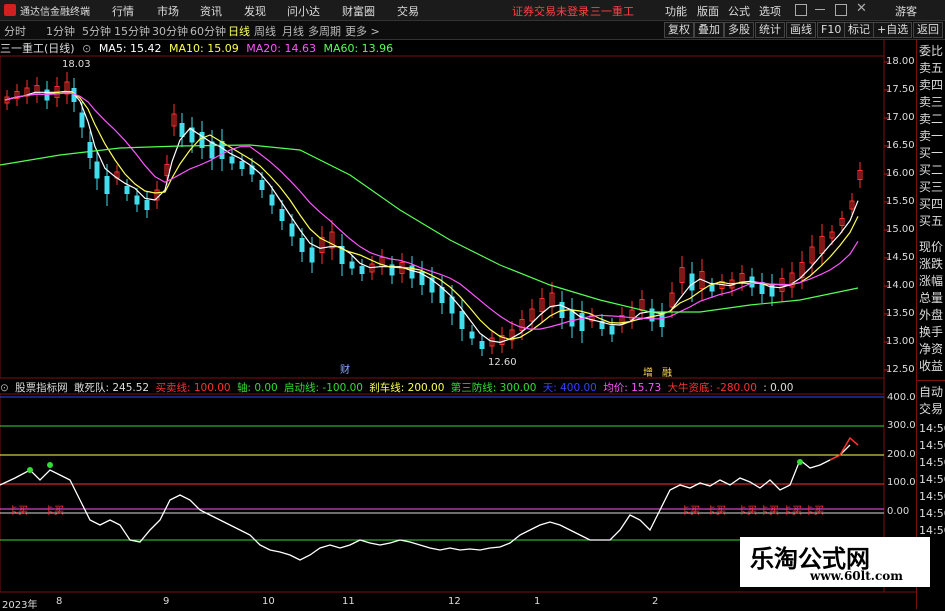  What do you see at coordinates (900, 61) in the screenshot?
I see `y-tick-main: 18.00` at bounding box center [900, 61].